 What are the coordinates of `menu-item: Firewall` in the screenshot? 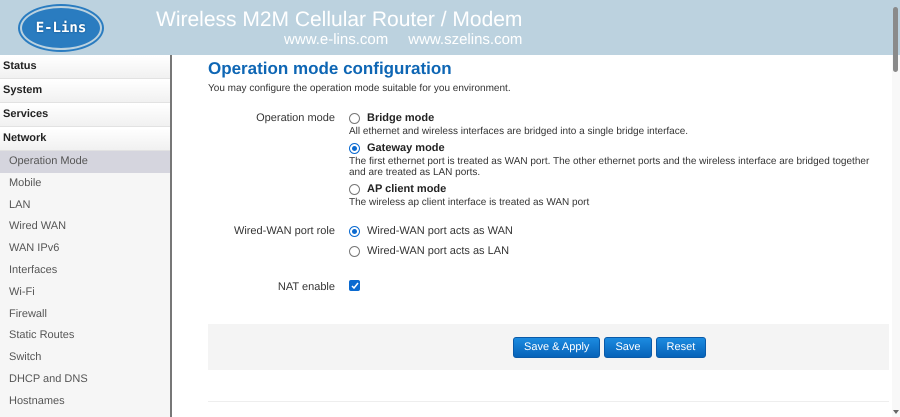 It's located at (85, 315).